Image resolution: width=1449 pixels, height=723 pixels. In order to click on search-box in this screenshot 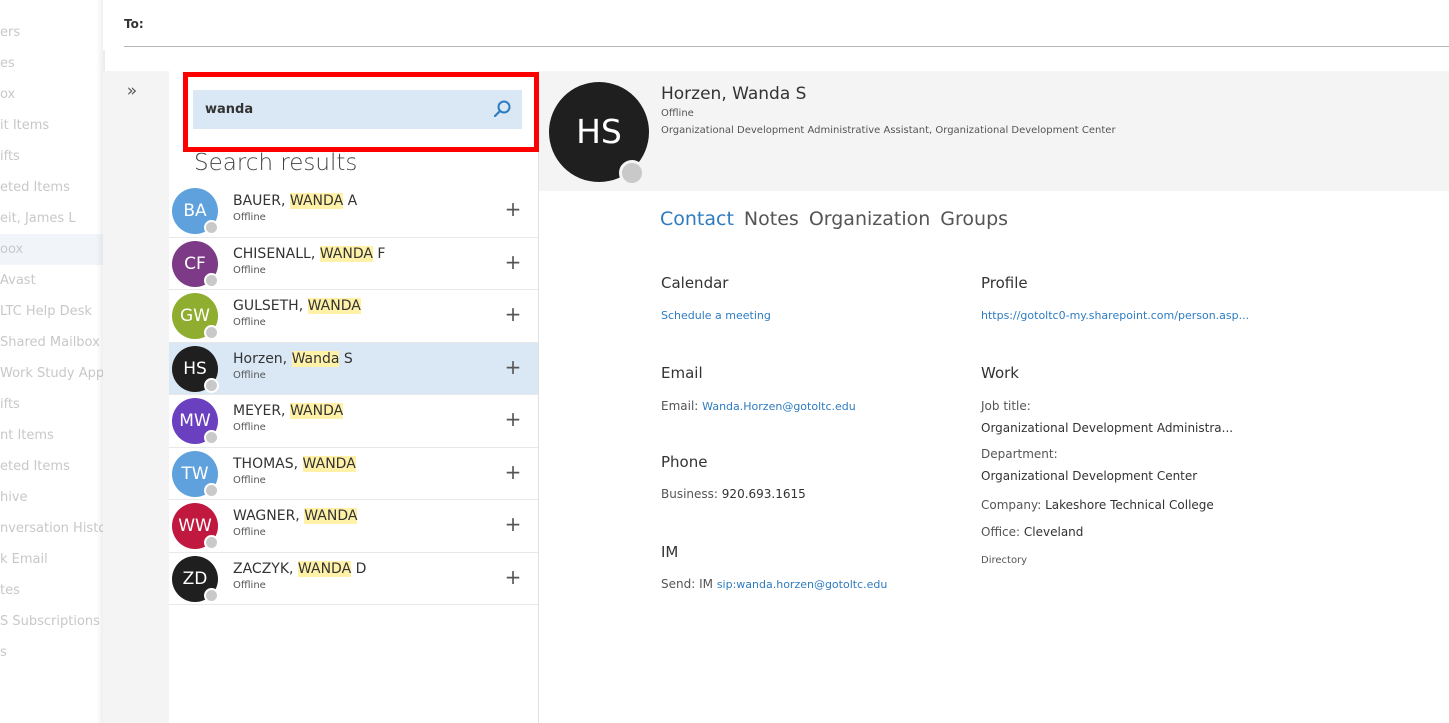, I will do `click(357, 109)`.